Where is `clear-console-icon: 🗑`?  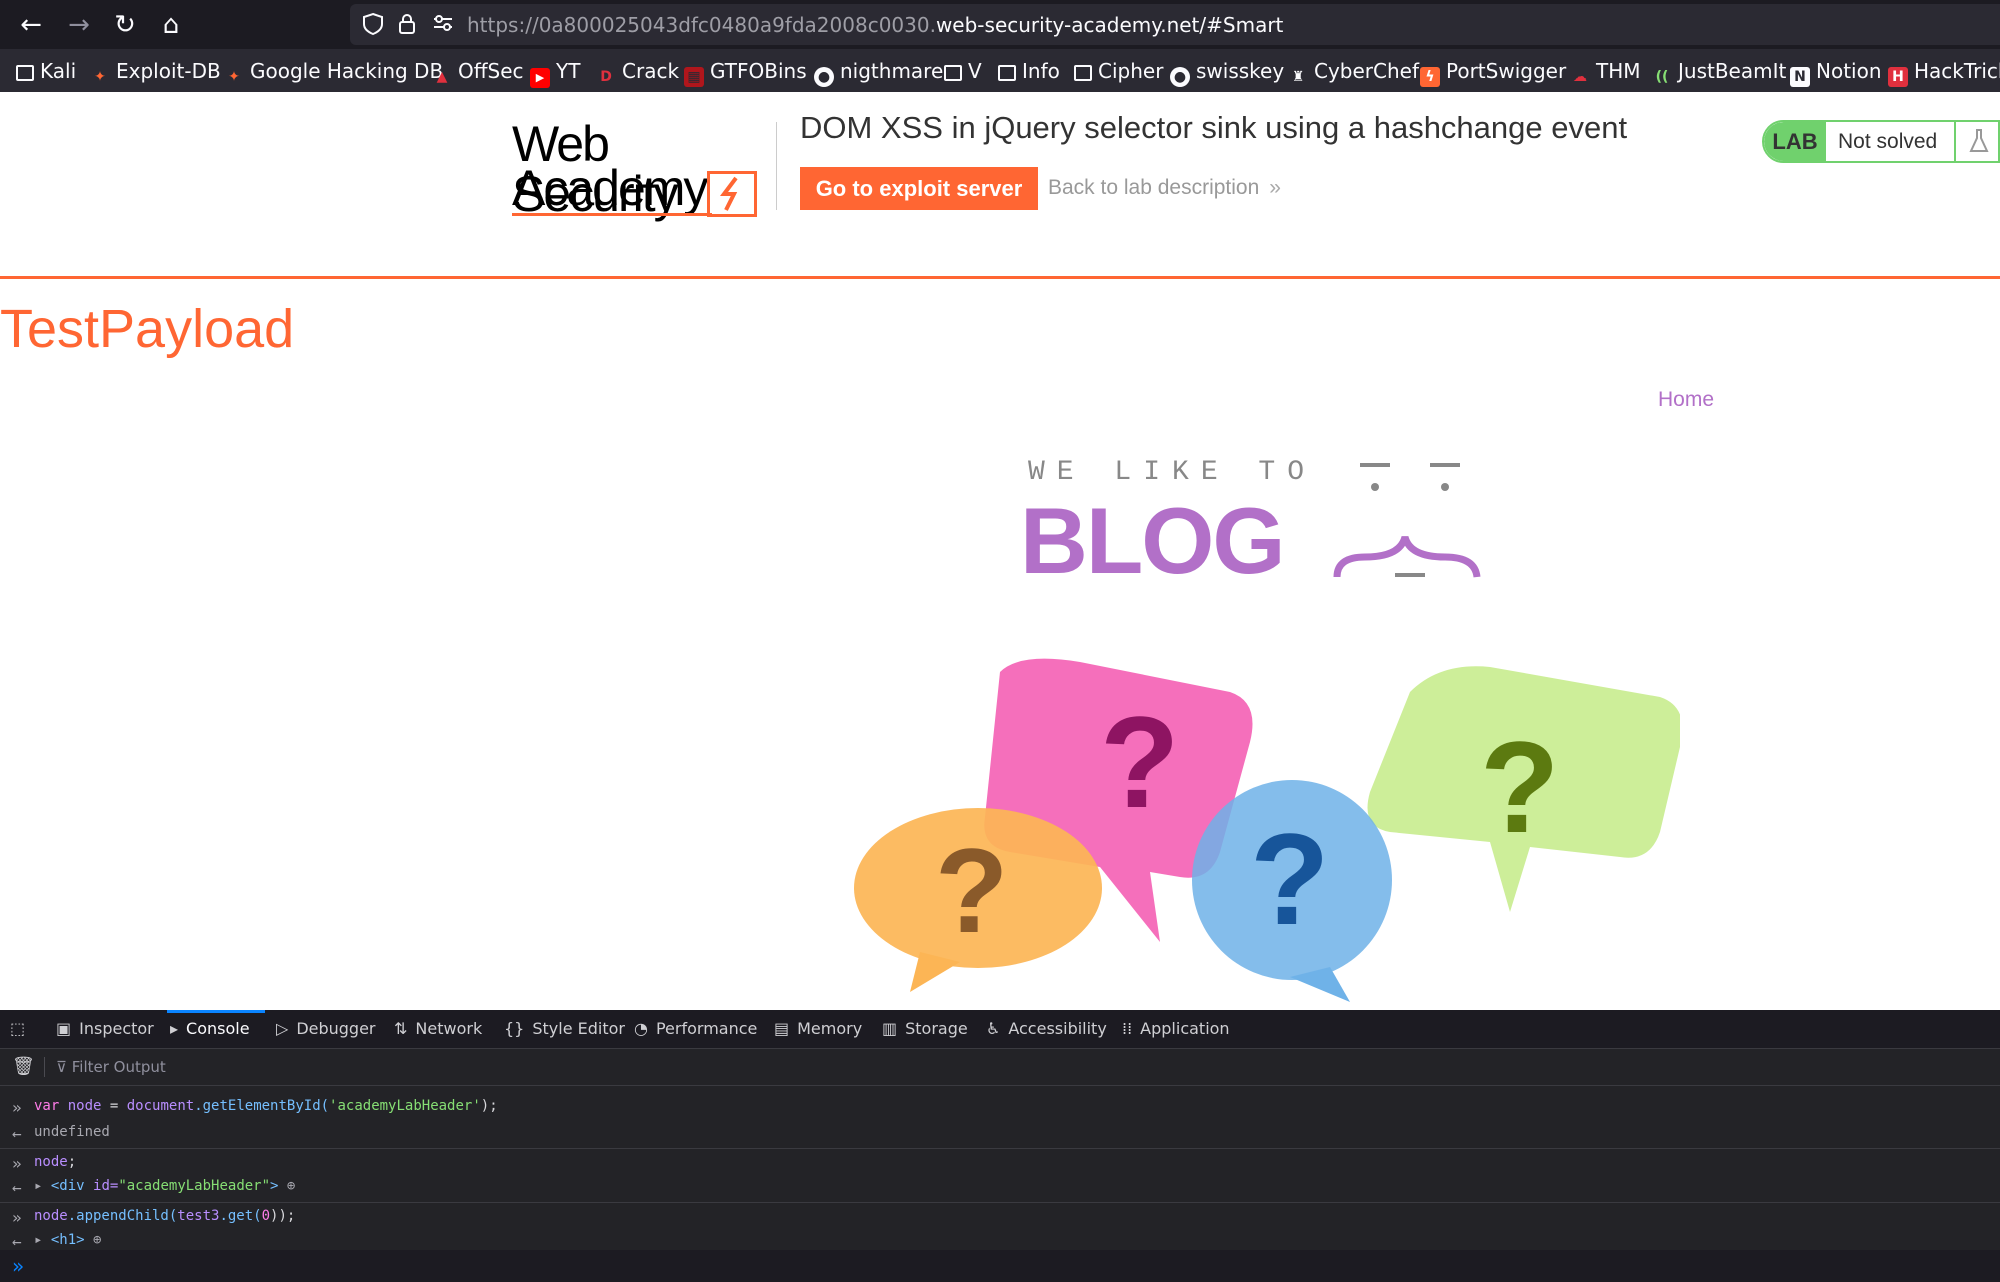
clear-console-icon: 🗑 is located at coordinates (23, 1066).